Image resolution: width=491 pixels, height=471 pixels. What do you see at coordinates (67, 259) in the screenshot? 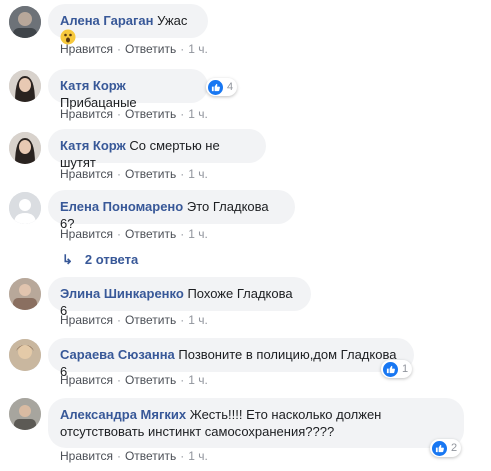
I see `reply-arrow-icon: ↳` at bounding box center [67, 259].